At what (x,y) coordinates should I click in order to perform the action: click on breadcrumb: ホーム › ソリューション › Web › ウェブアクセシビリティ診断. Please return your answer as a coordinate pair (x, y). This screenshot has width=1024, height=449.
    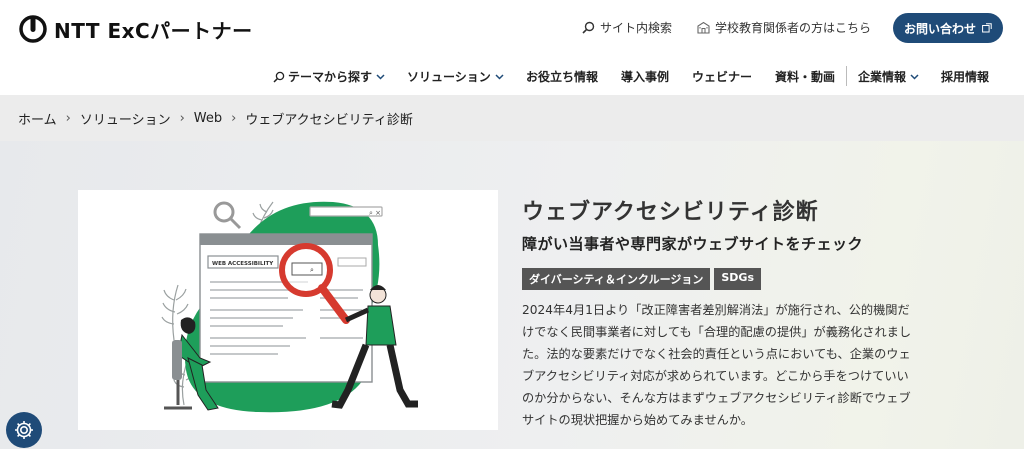
    Looking at the image, I should click on (512, 118).